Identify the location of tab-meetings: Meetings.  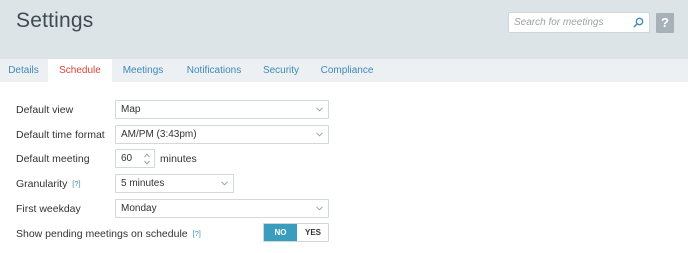
(143, 70).